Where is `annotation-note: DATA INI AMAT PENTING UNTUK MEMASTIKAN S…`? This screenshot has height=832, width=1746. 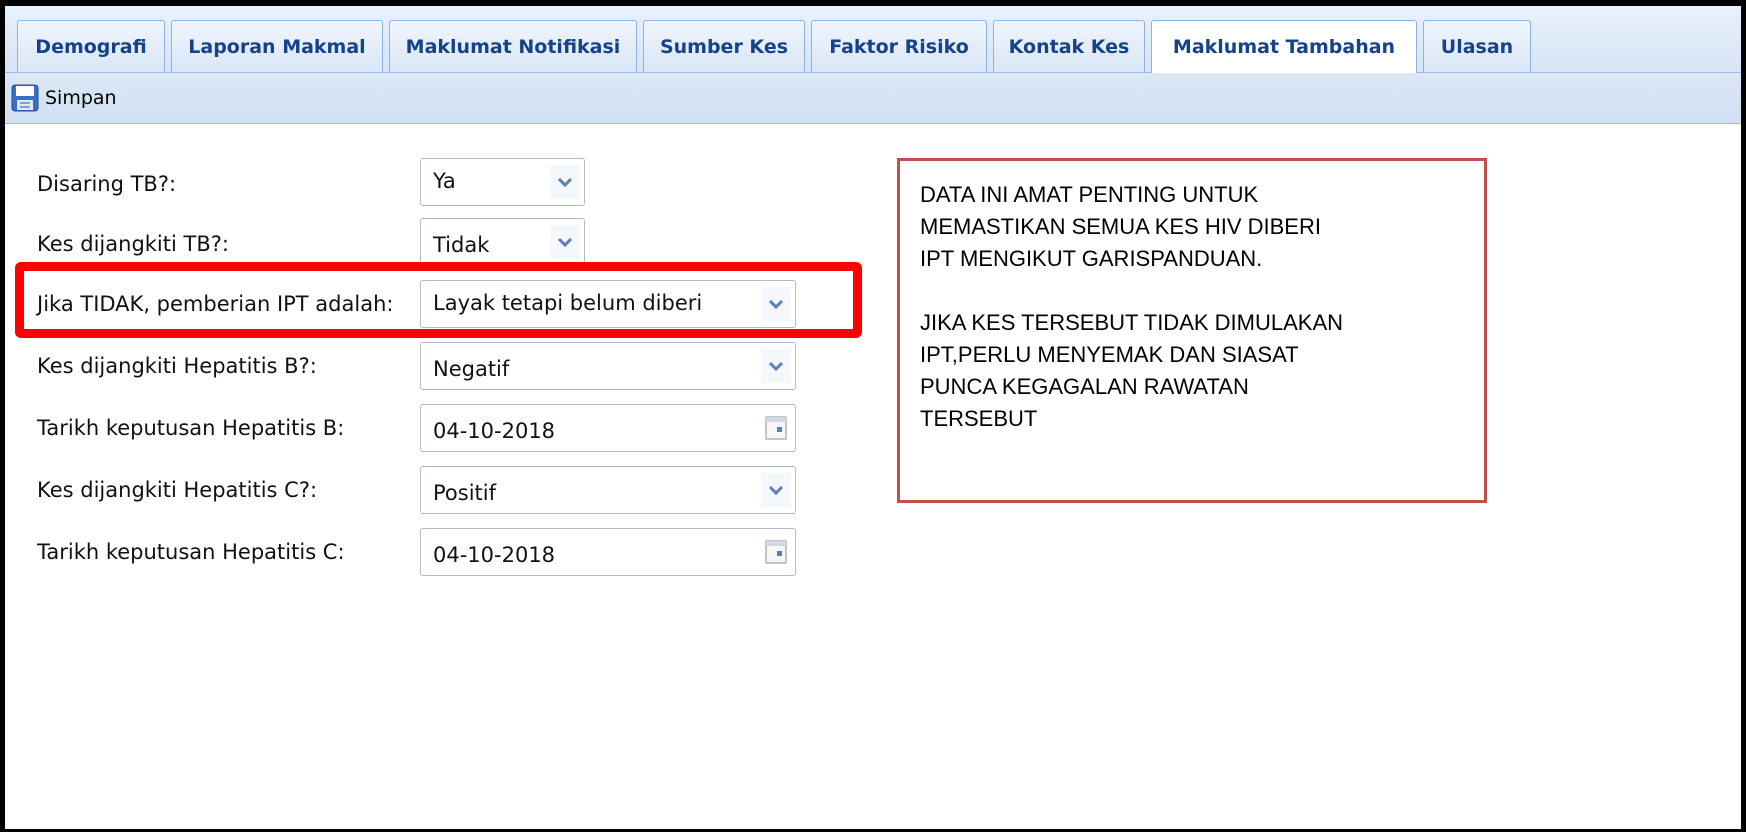 annotation-note: DATA INI AMAT PENTING UNTUK MEMASTIKAN S… is located at coordinates (1192, 330).